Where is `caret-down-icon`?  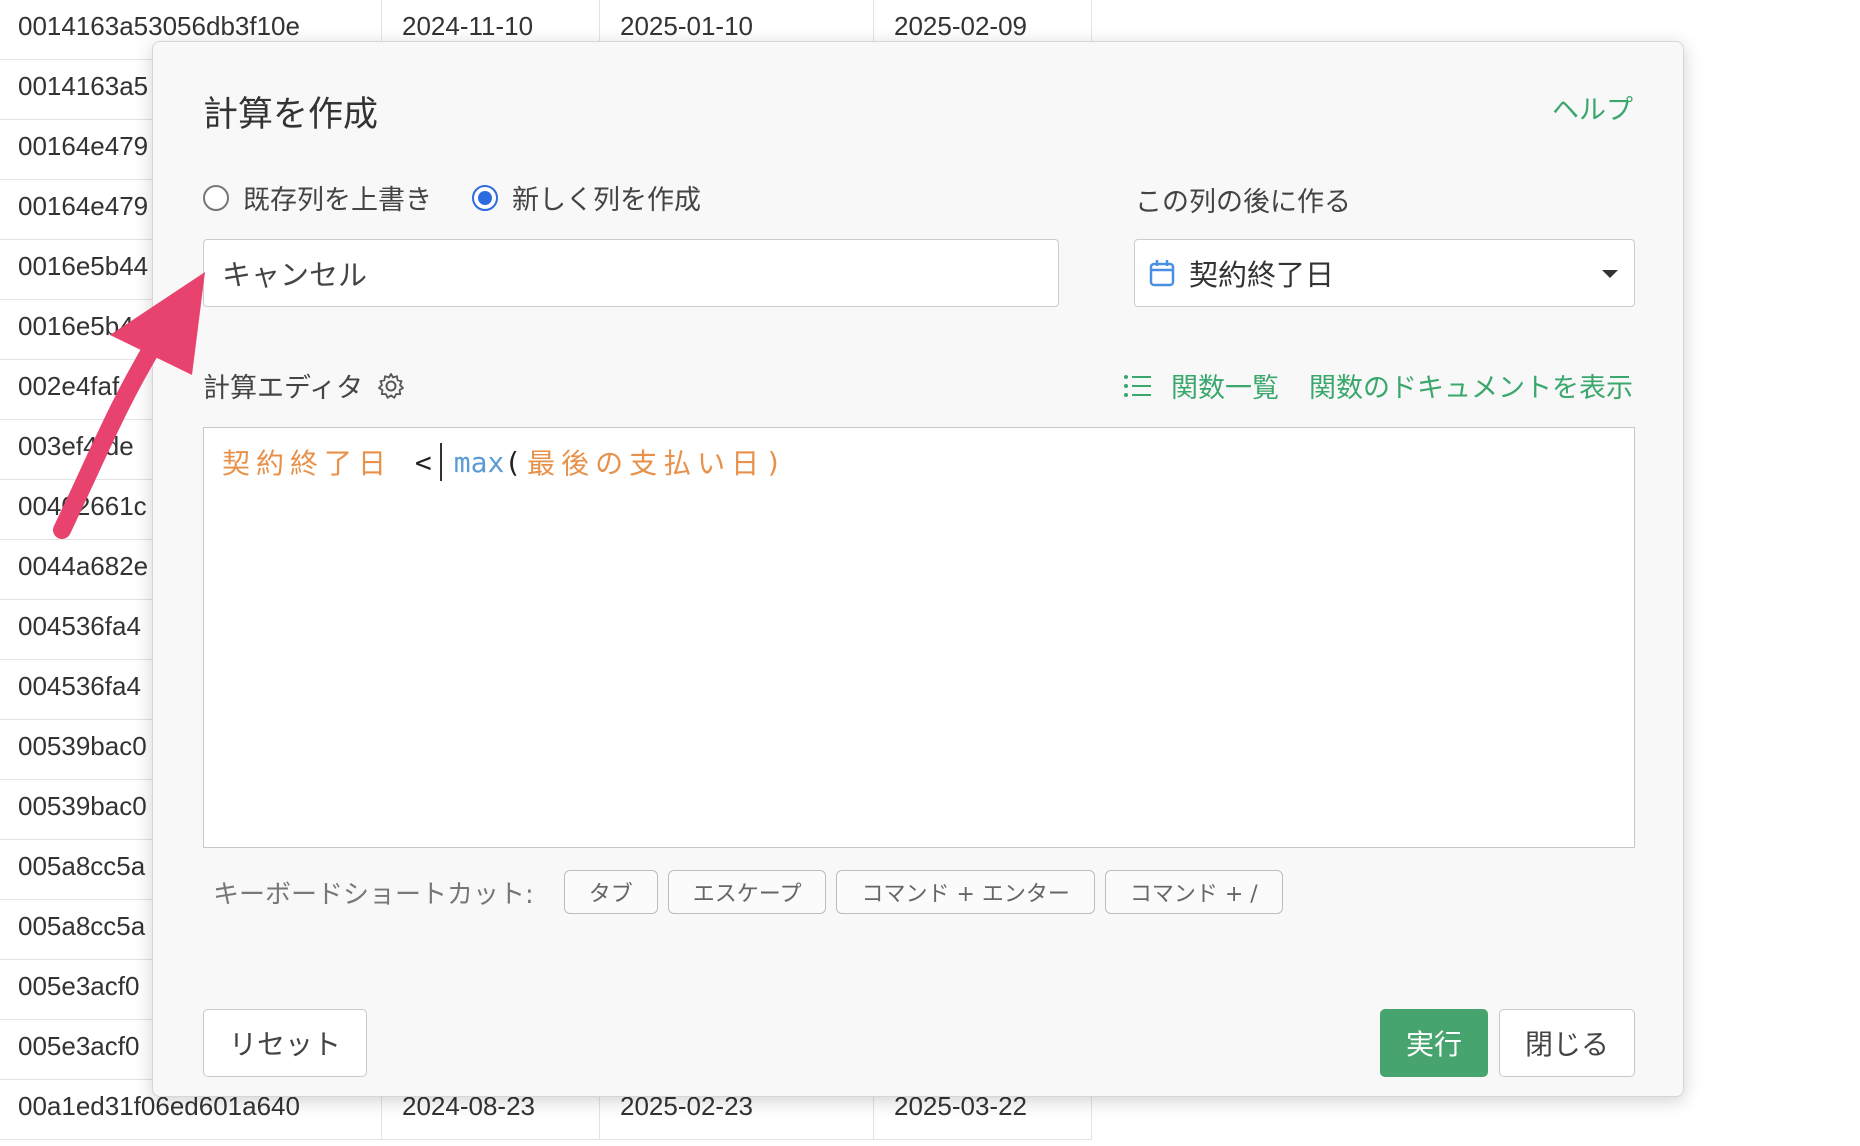 caret-down-icon is located at coordinates (1610, 274).